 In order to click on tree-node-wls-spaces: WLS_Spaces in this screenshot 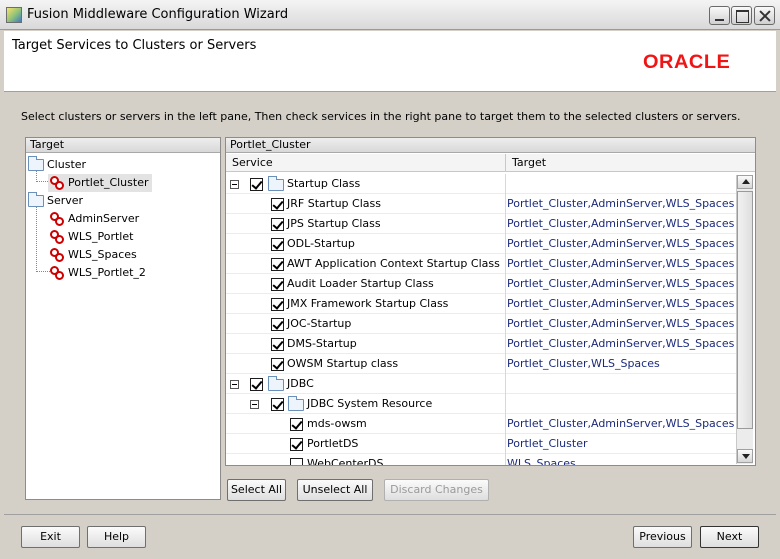, I will do `click(123, 255)`.